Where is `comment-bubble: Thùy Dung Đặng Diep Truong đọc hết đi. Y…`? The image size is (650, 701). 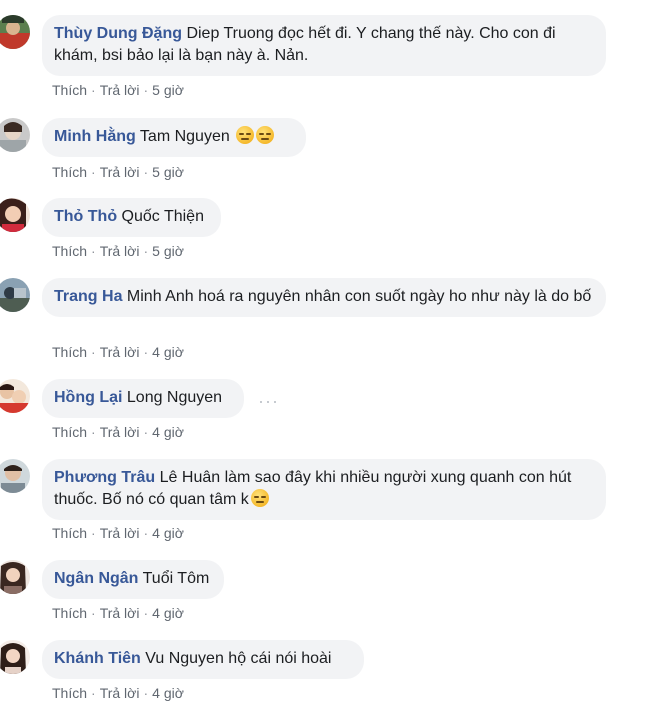
comment-bubble: Thùy Dung Đặng Diep Truong đọc hết đi. Y… is located at coordinates (324, 45).